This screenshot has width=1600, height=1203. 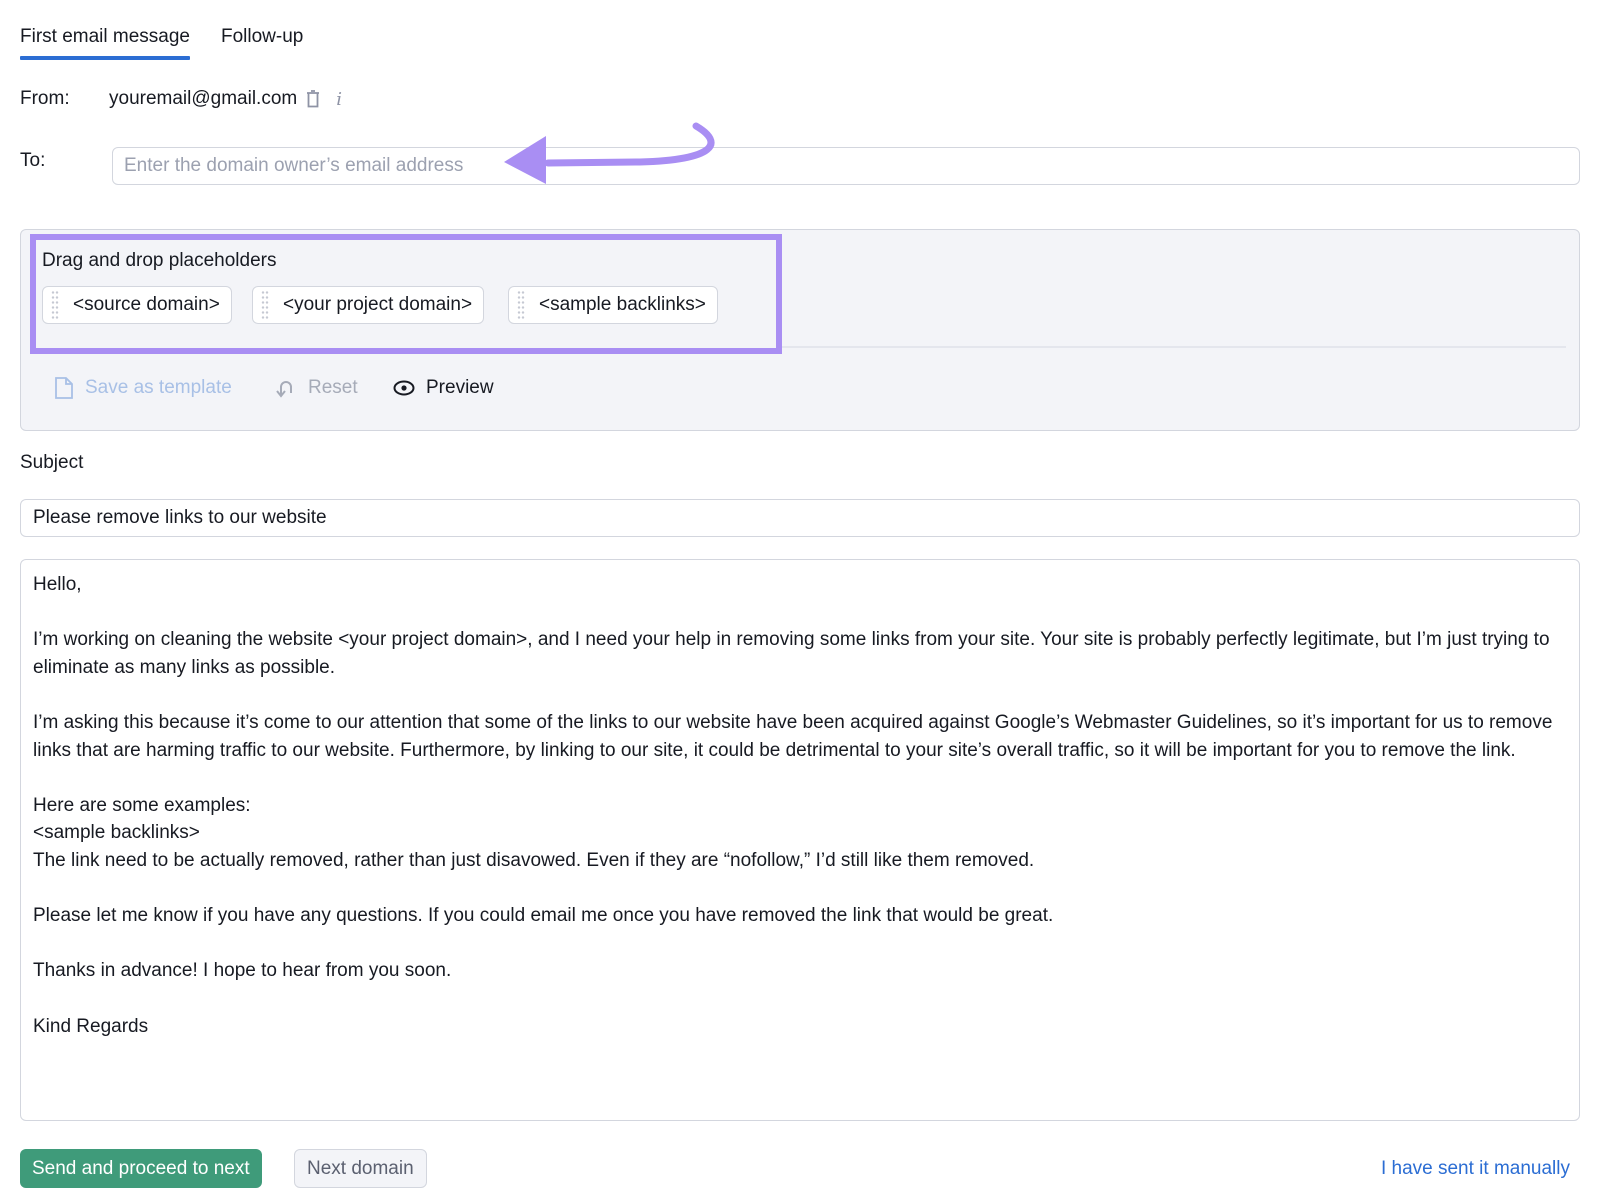 I want to click on info-icon: i, so click(x=339, y=99).